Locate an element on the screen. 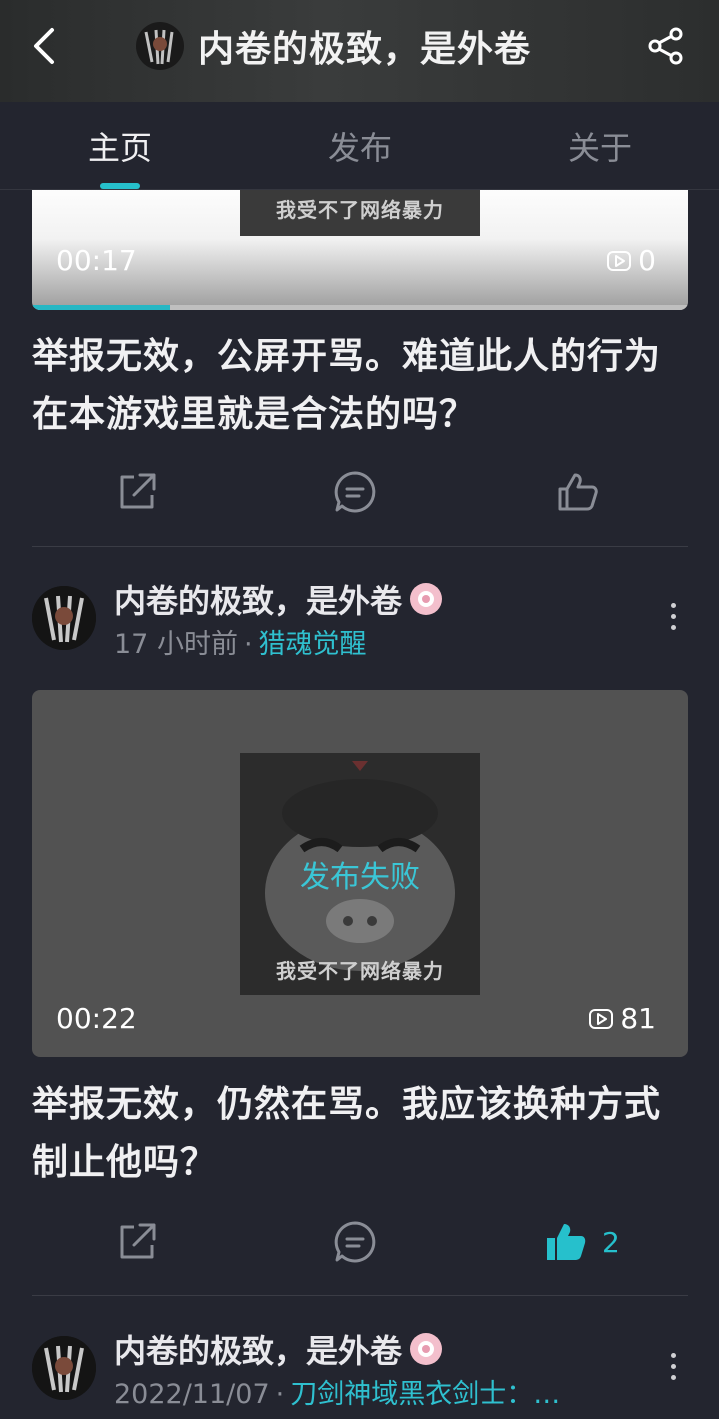  tab-home-label: 主页 is located at coordinates (119, 148).